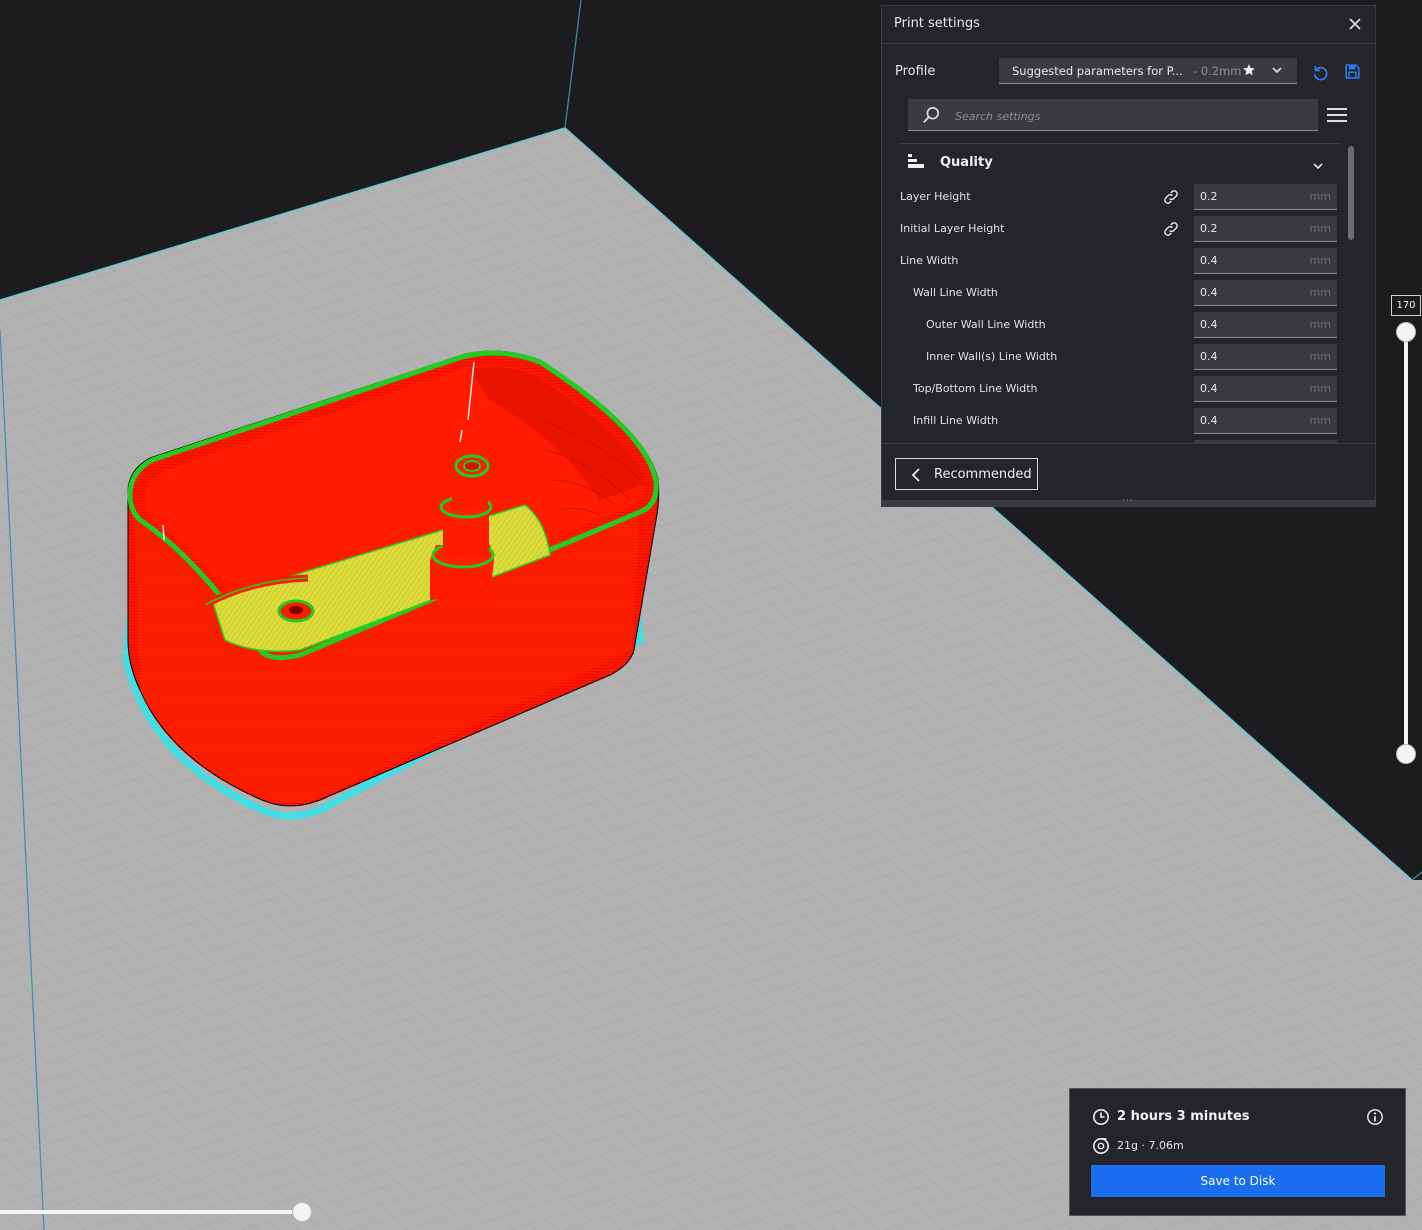 The image size is (1422, 1230). Describe the element at coordinates (1183, 1116) in the screenshot. I see `print-time: 2 hours 3 minutes` at that location.